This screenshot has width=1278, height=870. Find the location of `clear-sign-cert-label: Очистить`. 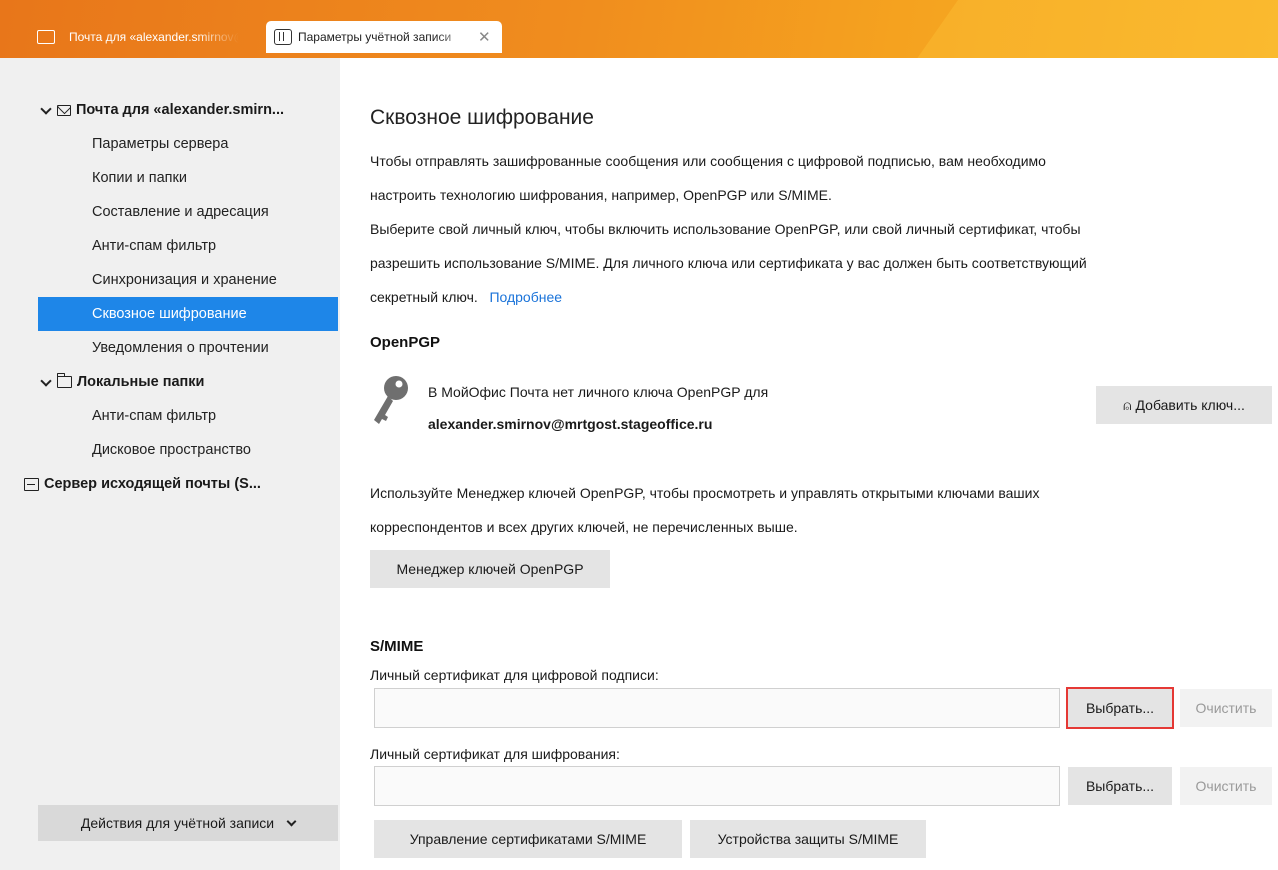

clear-sign-cert-label: Очистить is located at coordinates (1226, 708).